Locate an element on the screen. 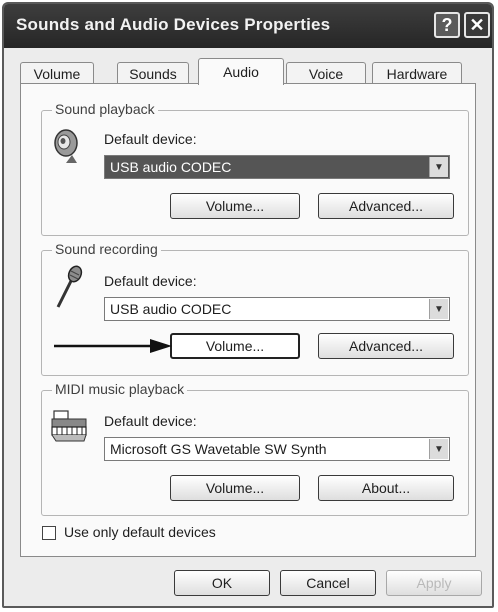 This screenshot has width=498, height=612. tab-voice: Voice is located at coordinates (326, 73).